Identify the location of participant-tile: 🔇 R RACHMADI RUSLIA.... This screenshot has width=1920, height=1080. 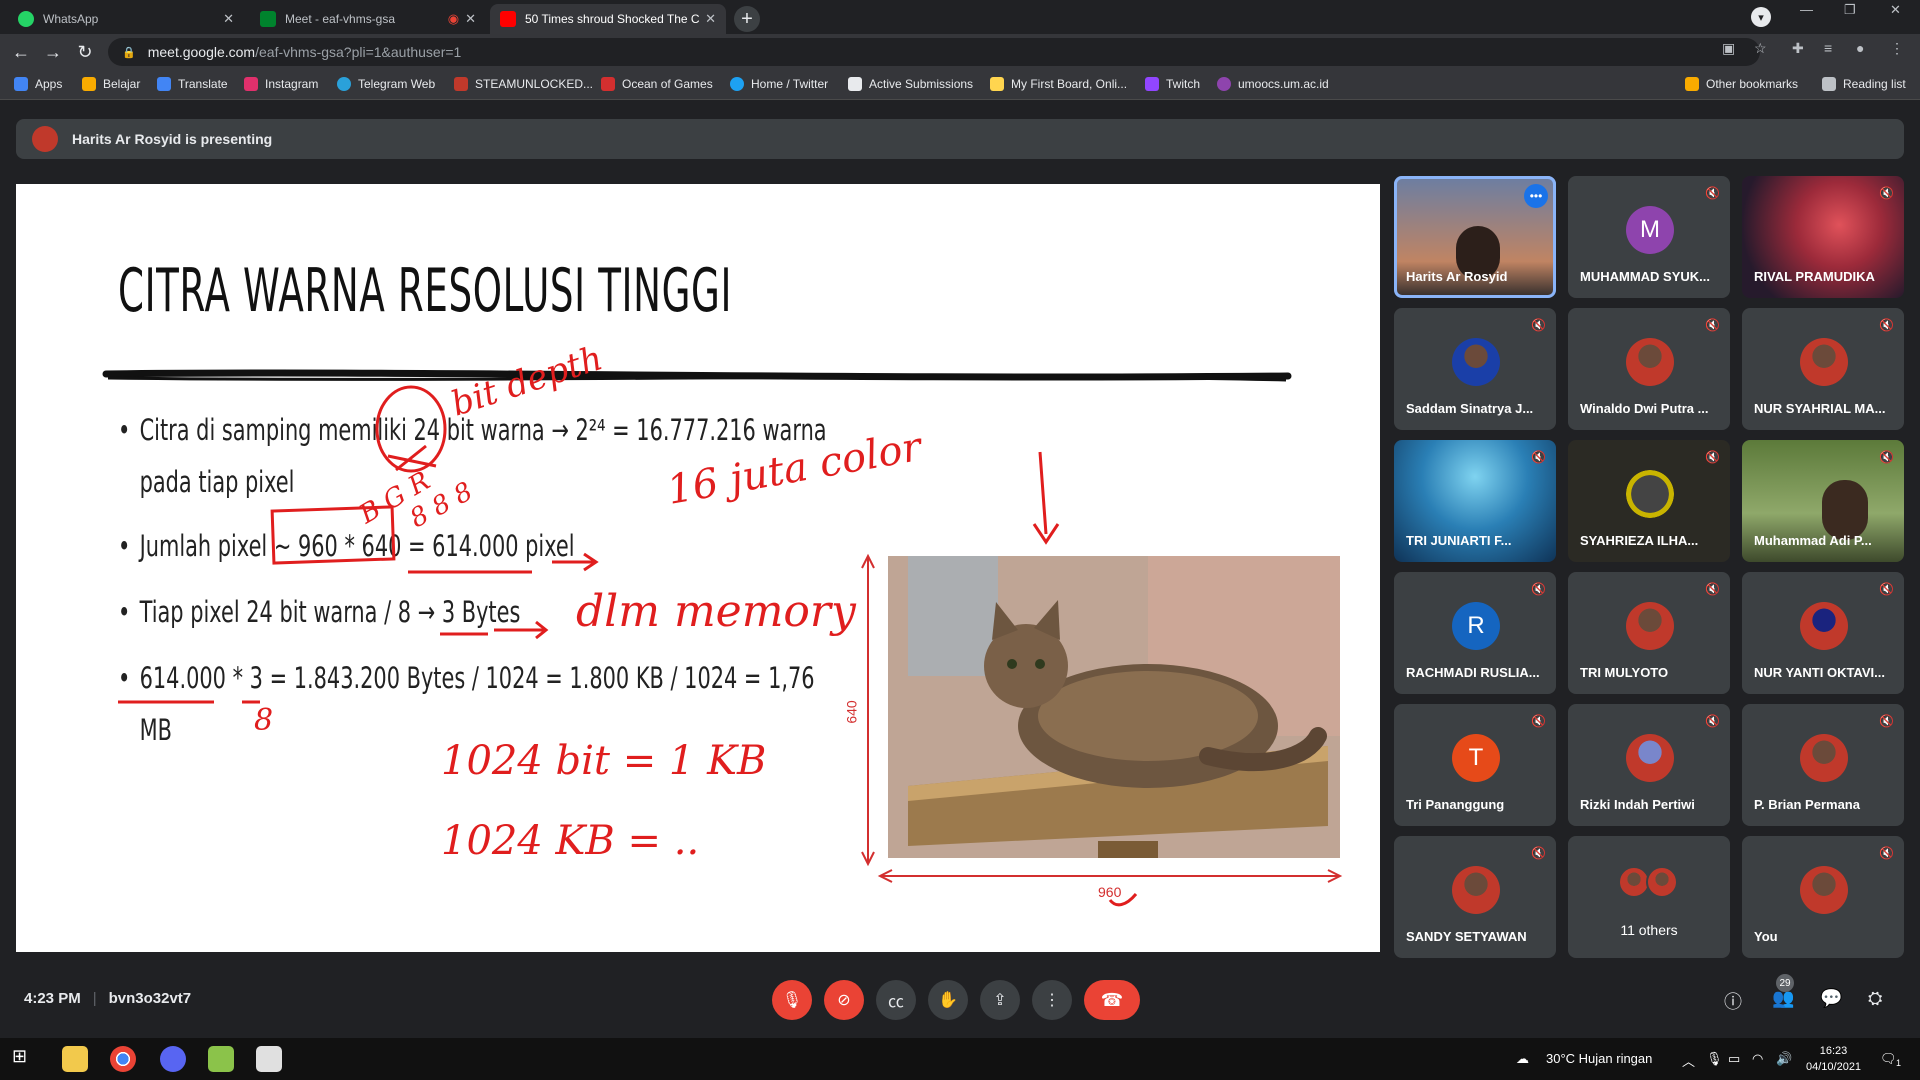
(1475, 633).